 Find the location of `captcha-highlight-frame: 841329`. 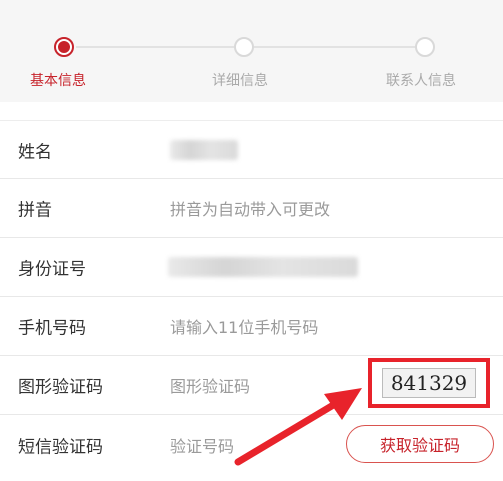

captcha-highlight-frame: 841329 is located at coordinates (429, 383).